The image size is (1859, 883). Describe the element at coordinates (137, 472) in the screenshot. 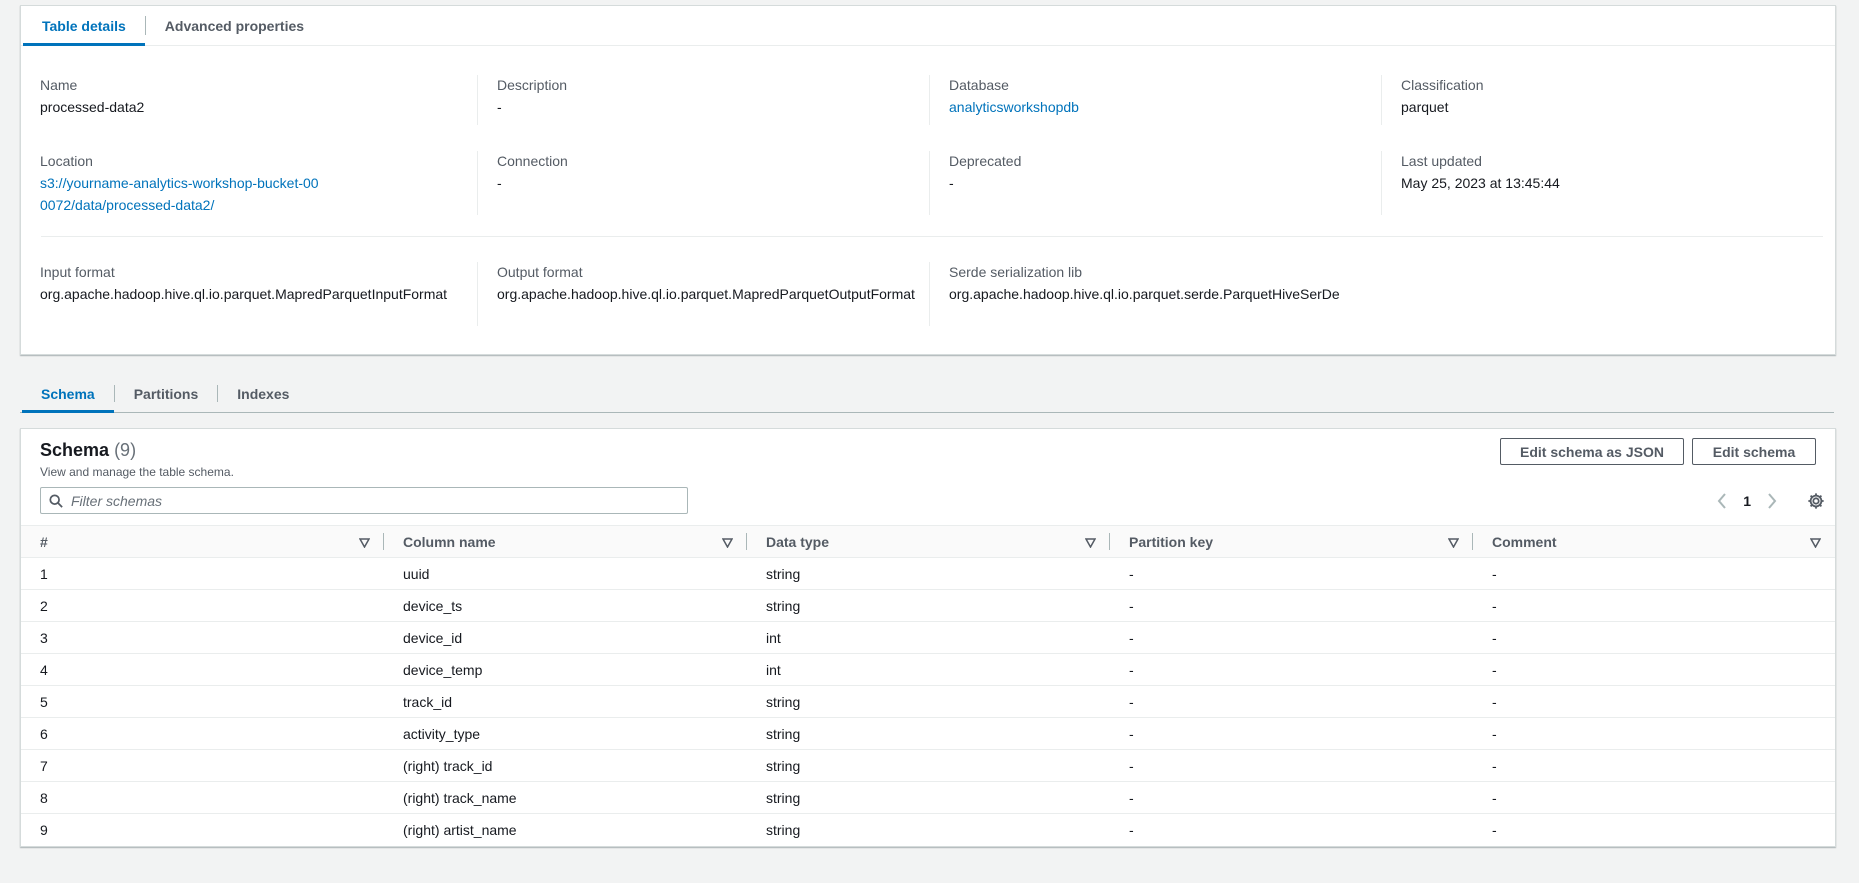

I see `schema-description: View and manage the table schema.` at that location.